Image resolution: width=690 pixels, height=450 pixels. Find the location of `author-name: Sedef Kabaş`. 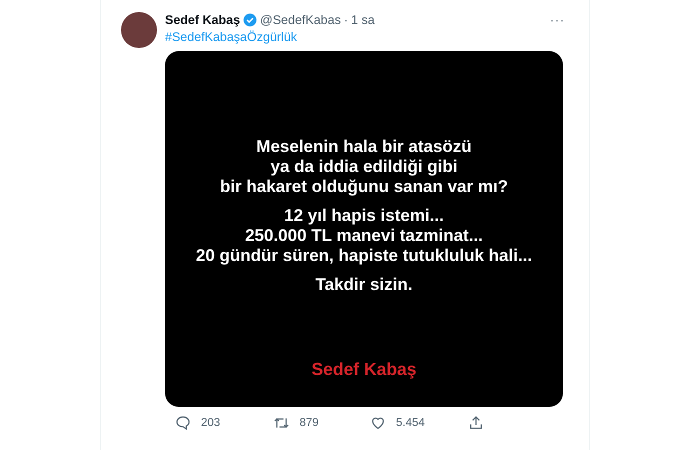

author-name: Sedef Kabaş is located at coordinates (202, 20).